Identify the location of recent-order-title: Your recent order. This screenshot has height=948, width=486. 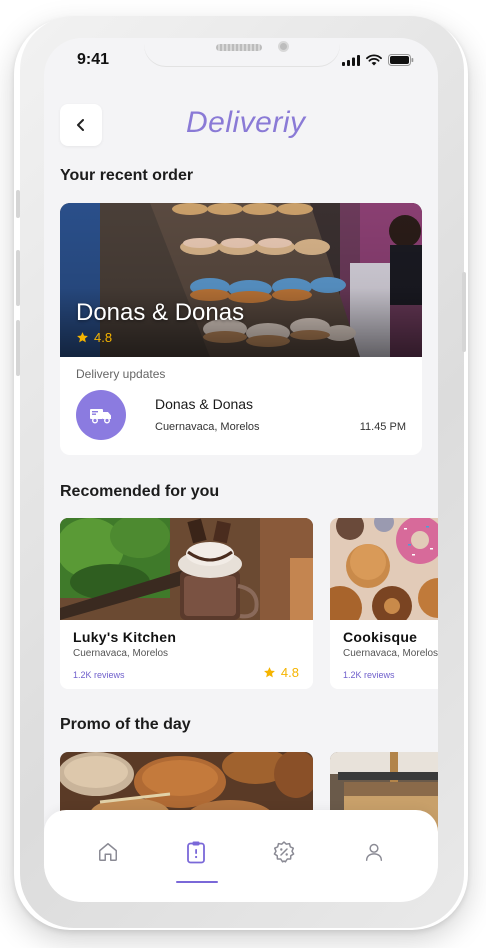
(127, 175).